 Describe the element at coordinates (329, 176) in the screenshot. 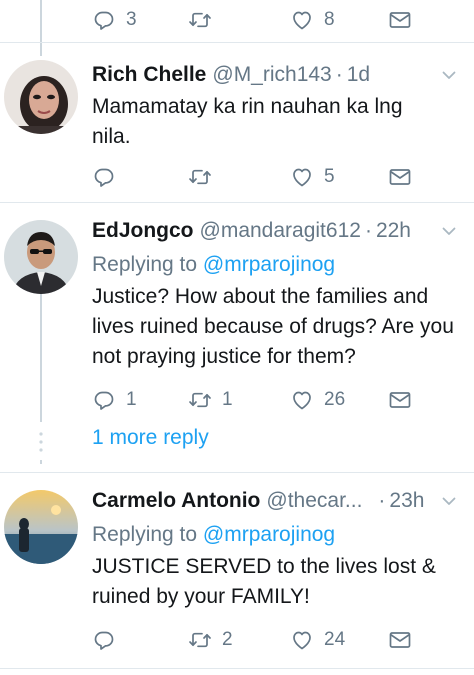

I see `like-count: 5` at that location.